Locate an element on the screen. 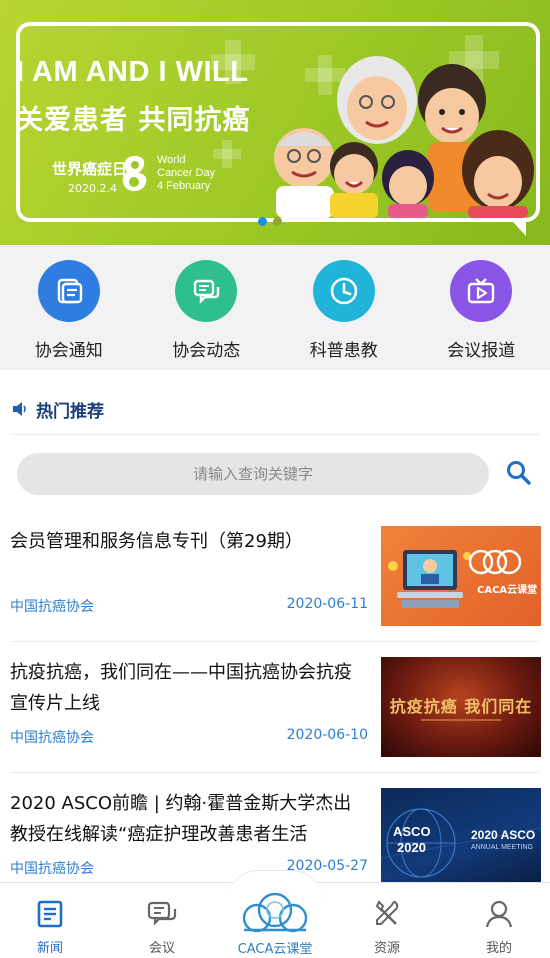  cartoon-people-illustration is located at coordinates (404, 137).